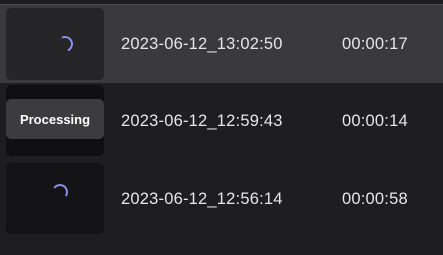 This screenshot has height=255, width=443. Describe the element at coordinates (202, 44) in the screenshot. I see `recording-name: 2023-06-12_13:02:50` at that location.